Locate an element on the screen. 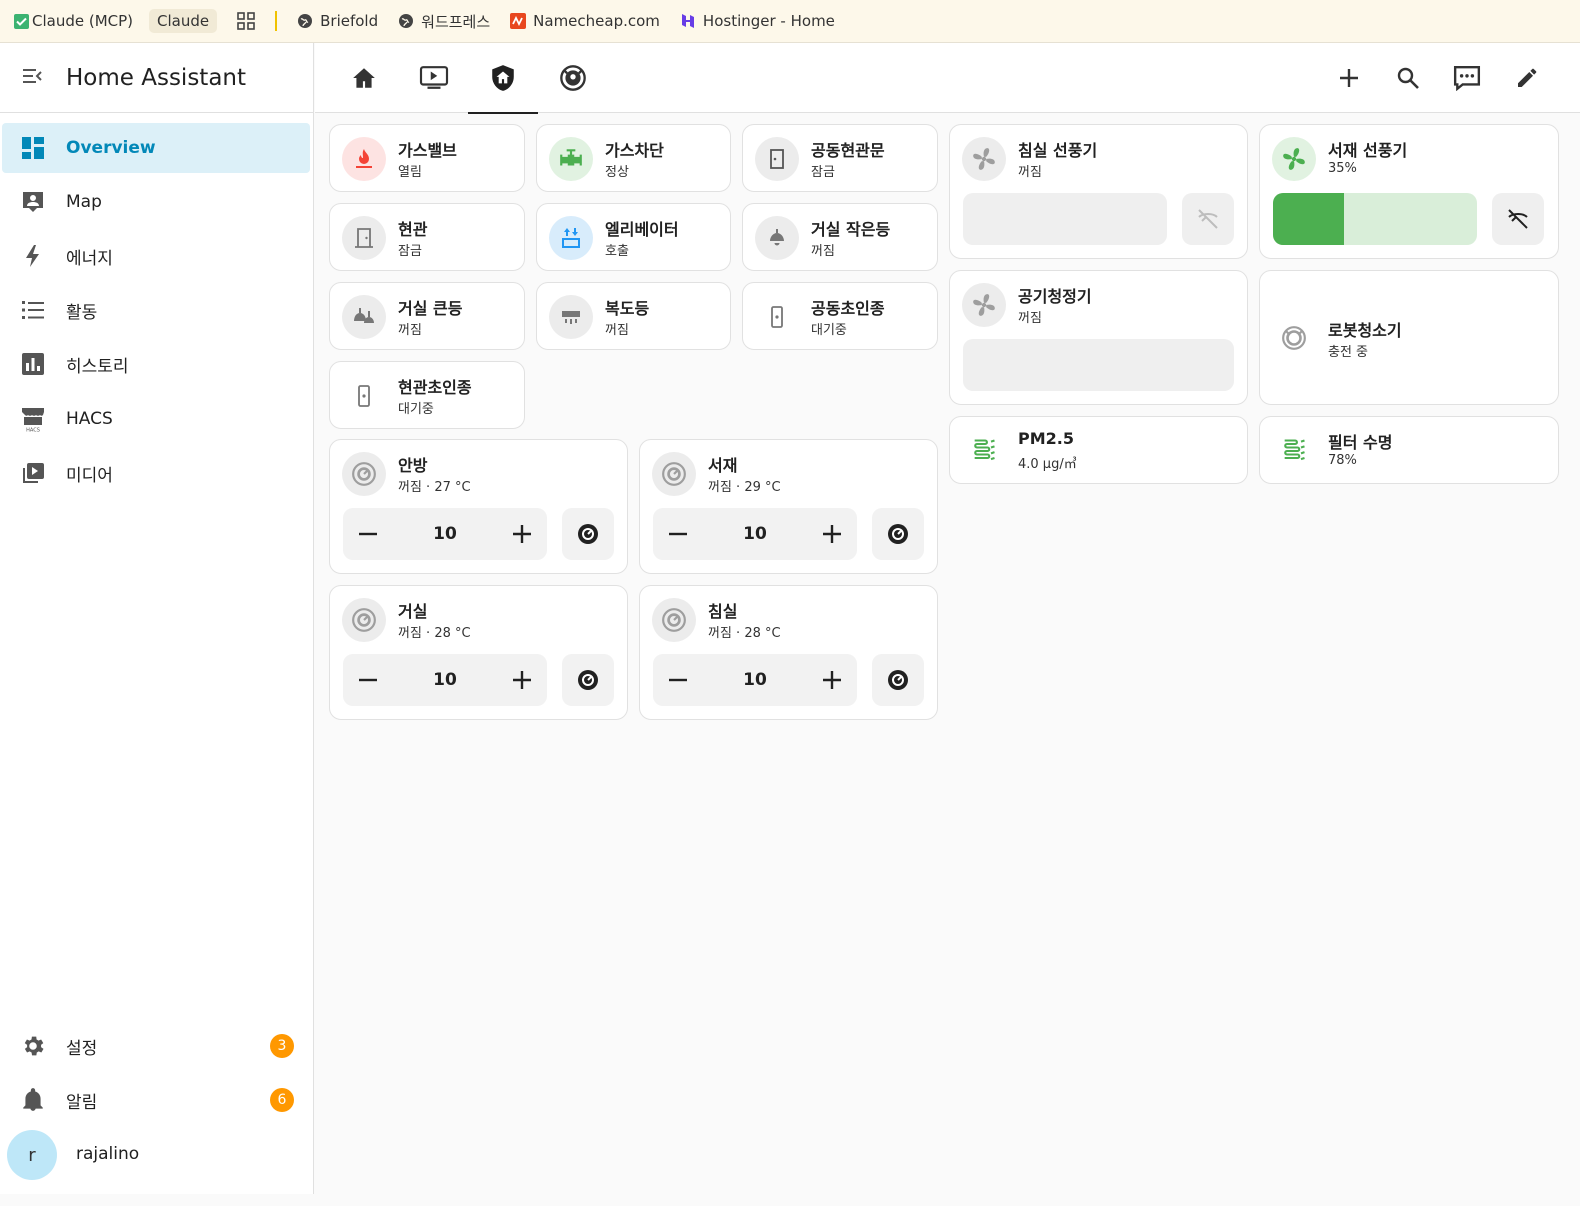 Image resolution: width=1580 pixels, height=1206 pixels. tab-media-view is located at coordinates (434, 78).